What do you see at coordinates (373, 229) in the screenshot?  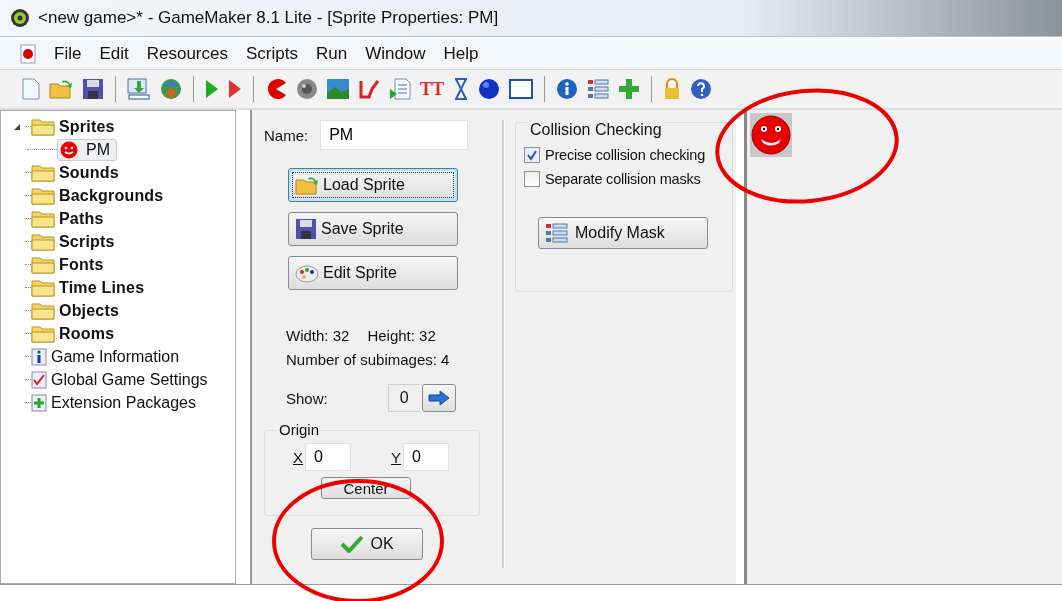 I see `save-sprite-button: Save Sprite` at bounding box center [373, 229].